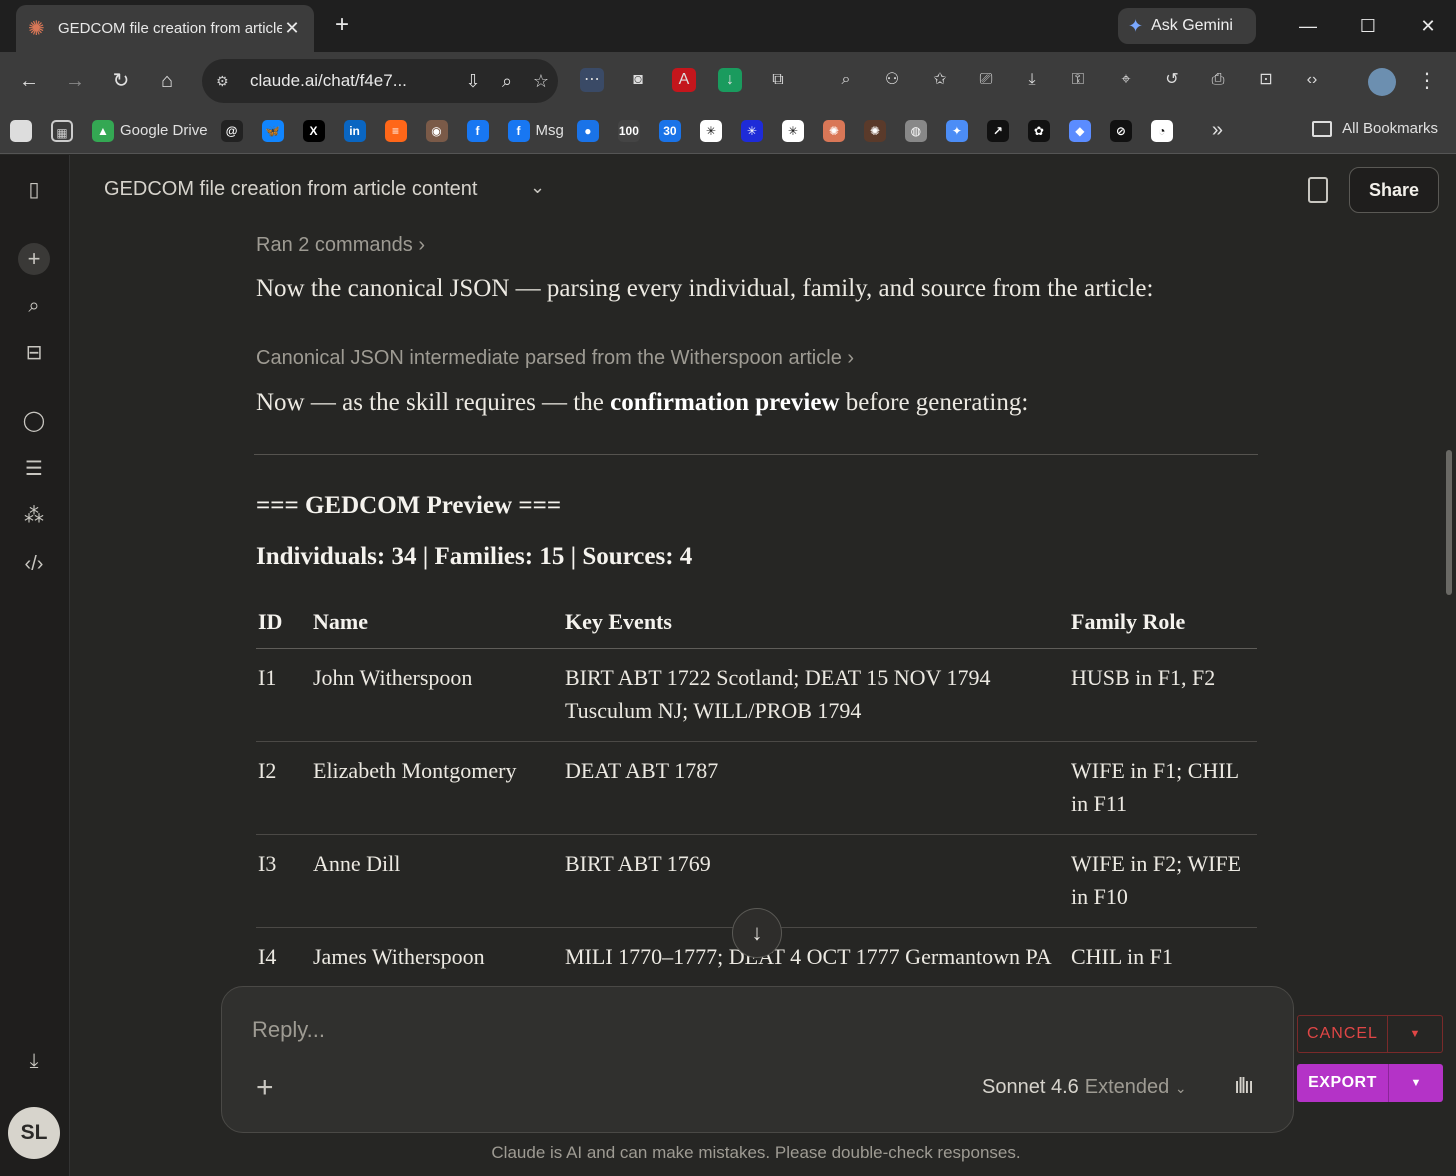 This screenshot has width=1456, height=1176. What do you see at coordinates (1427, 81) in the screenshot?
I see `browser-menu-icon: ⋮` at bounding box center [1427, 81].